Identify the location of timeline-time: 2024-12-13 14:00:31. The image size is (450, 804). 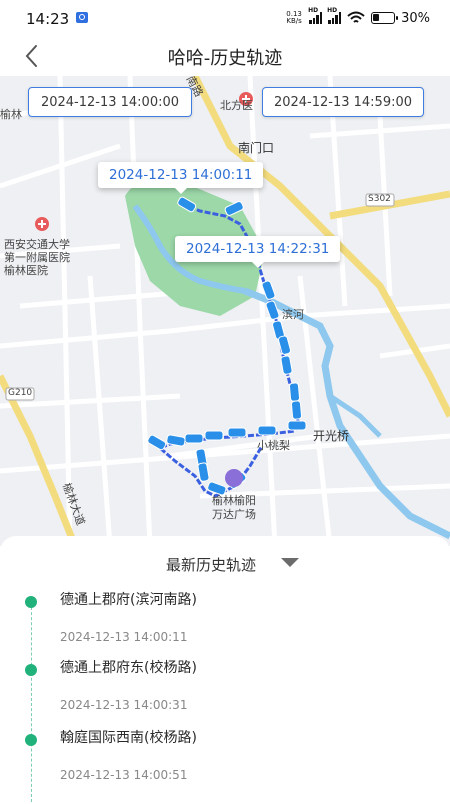
(124, 705).